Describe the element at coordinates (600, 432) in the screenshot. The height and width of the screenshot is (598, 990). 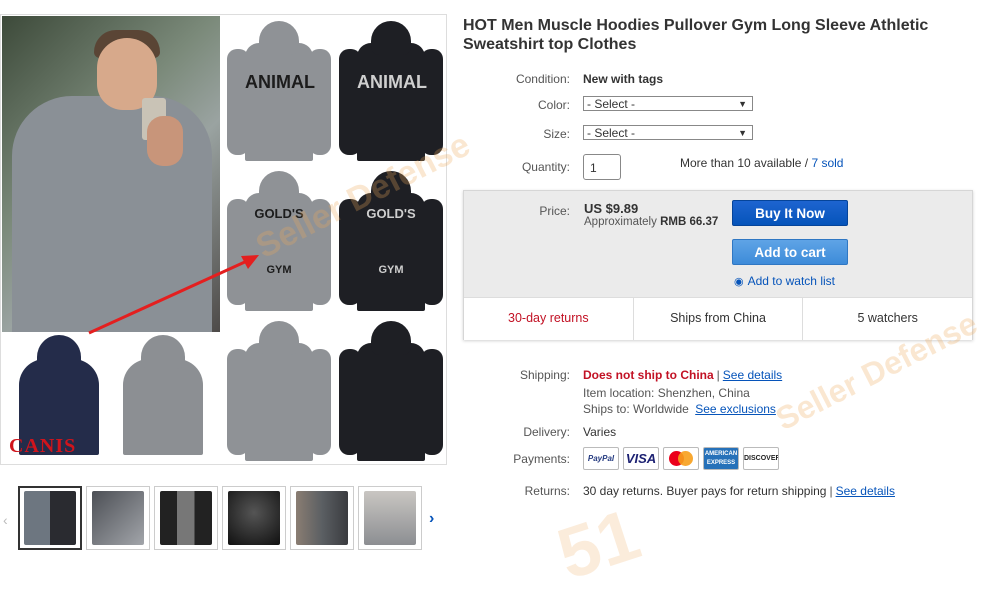
I see `delivery-value: Varies` at that location.